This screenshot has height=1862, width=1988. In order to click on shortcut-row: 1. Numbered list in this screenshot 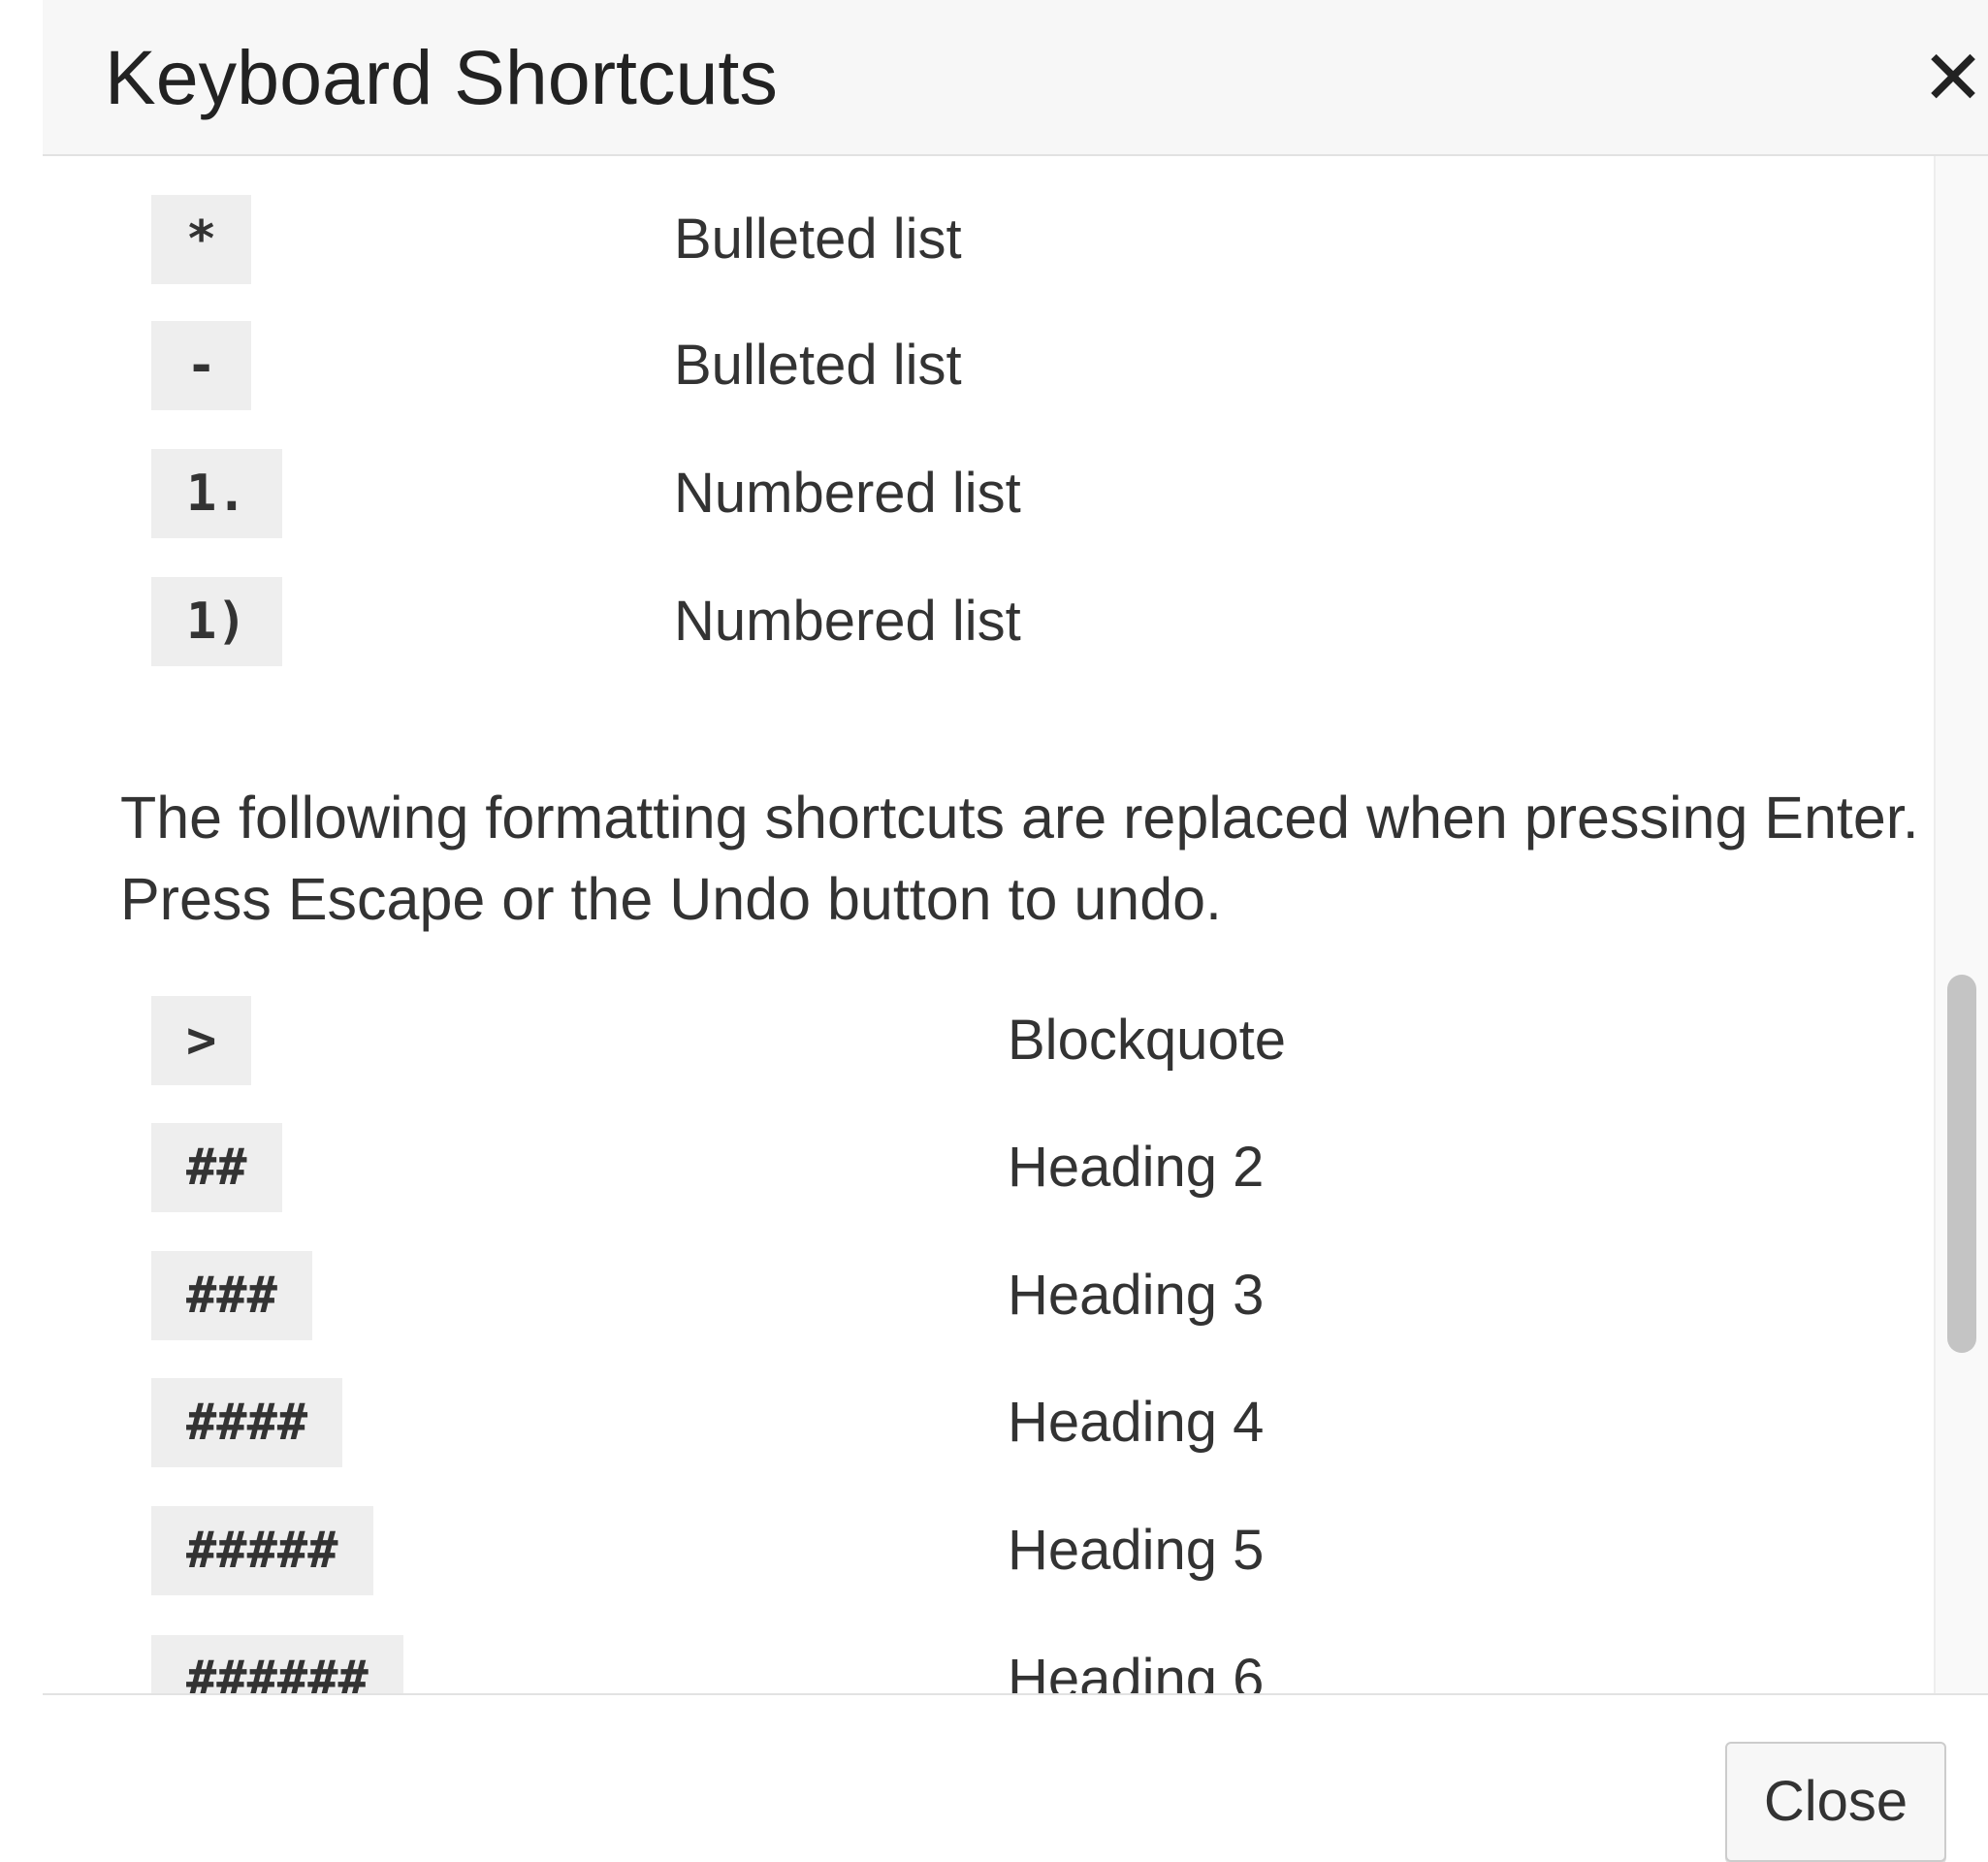, I will do `click(988, 494)`.